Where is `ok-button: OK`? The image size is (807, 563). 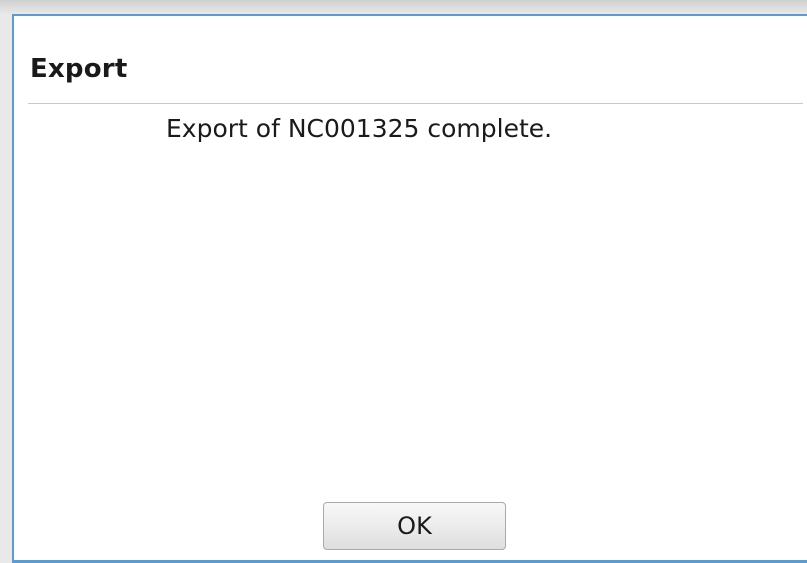 ok-button: OK is located at coordinates (414, 526).